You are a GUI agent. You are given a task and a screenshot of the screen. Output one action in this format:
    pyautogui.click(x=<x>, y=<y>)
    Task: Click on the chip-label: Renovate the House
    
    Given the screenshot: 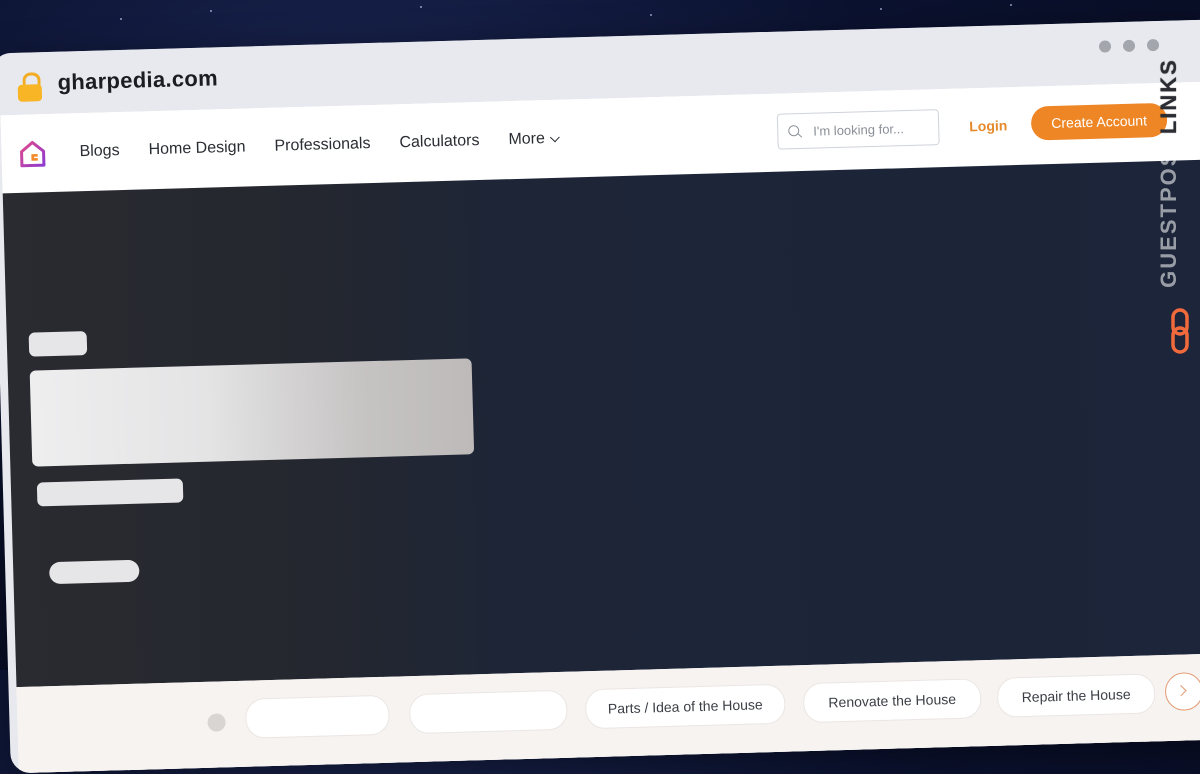 What is the action you would take?
    pyautogui.click(x=892, y=700)
    